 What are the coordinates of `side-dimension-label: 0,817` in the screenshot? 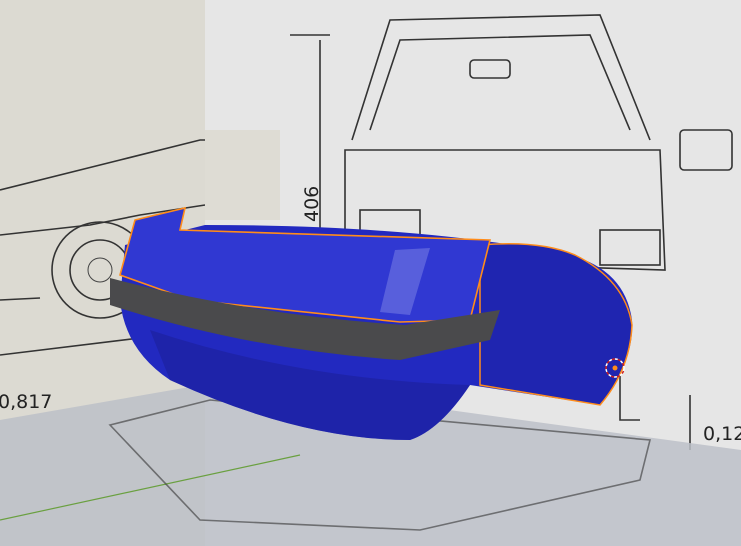 It's located at (26, 402).